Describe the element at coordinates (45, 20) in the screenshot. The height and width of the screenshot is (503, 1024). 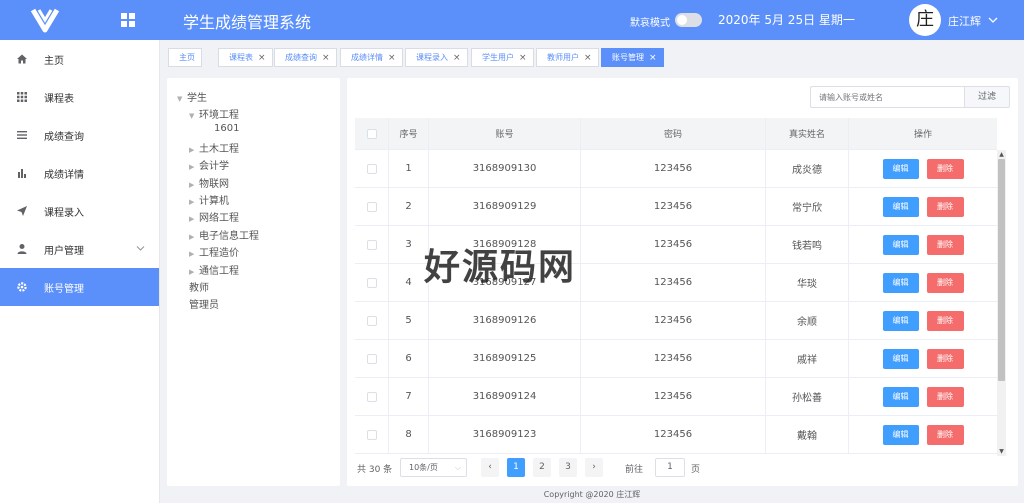
I see `logo-icon` at that location.